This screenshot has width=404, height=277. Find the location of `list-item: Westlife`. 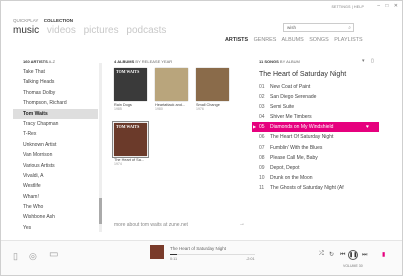

list-item: Westlife is located at coordinates (55, 186).